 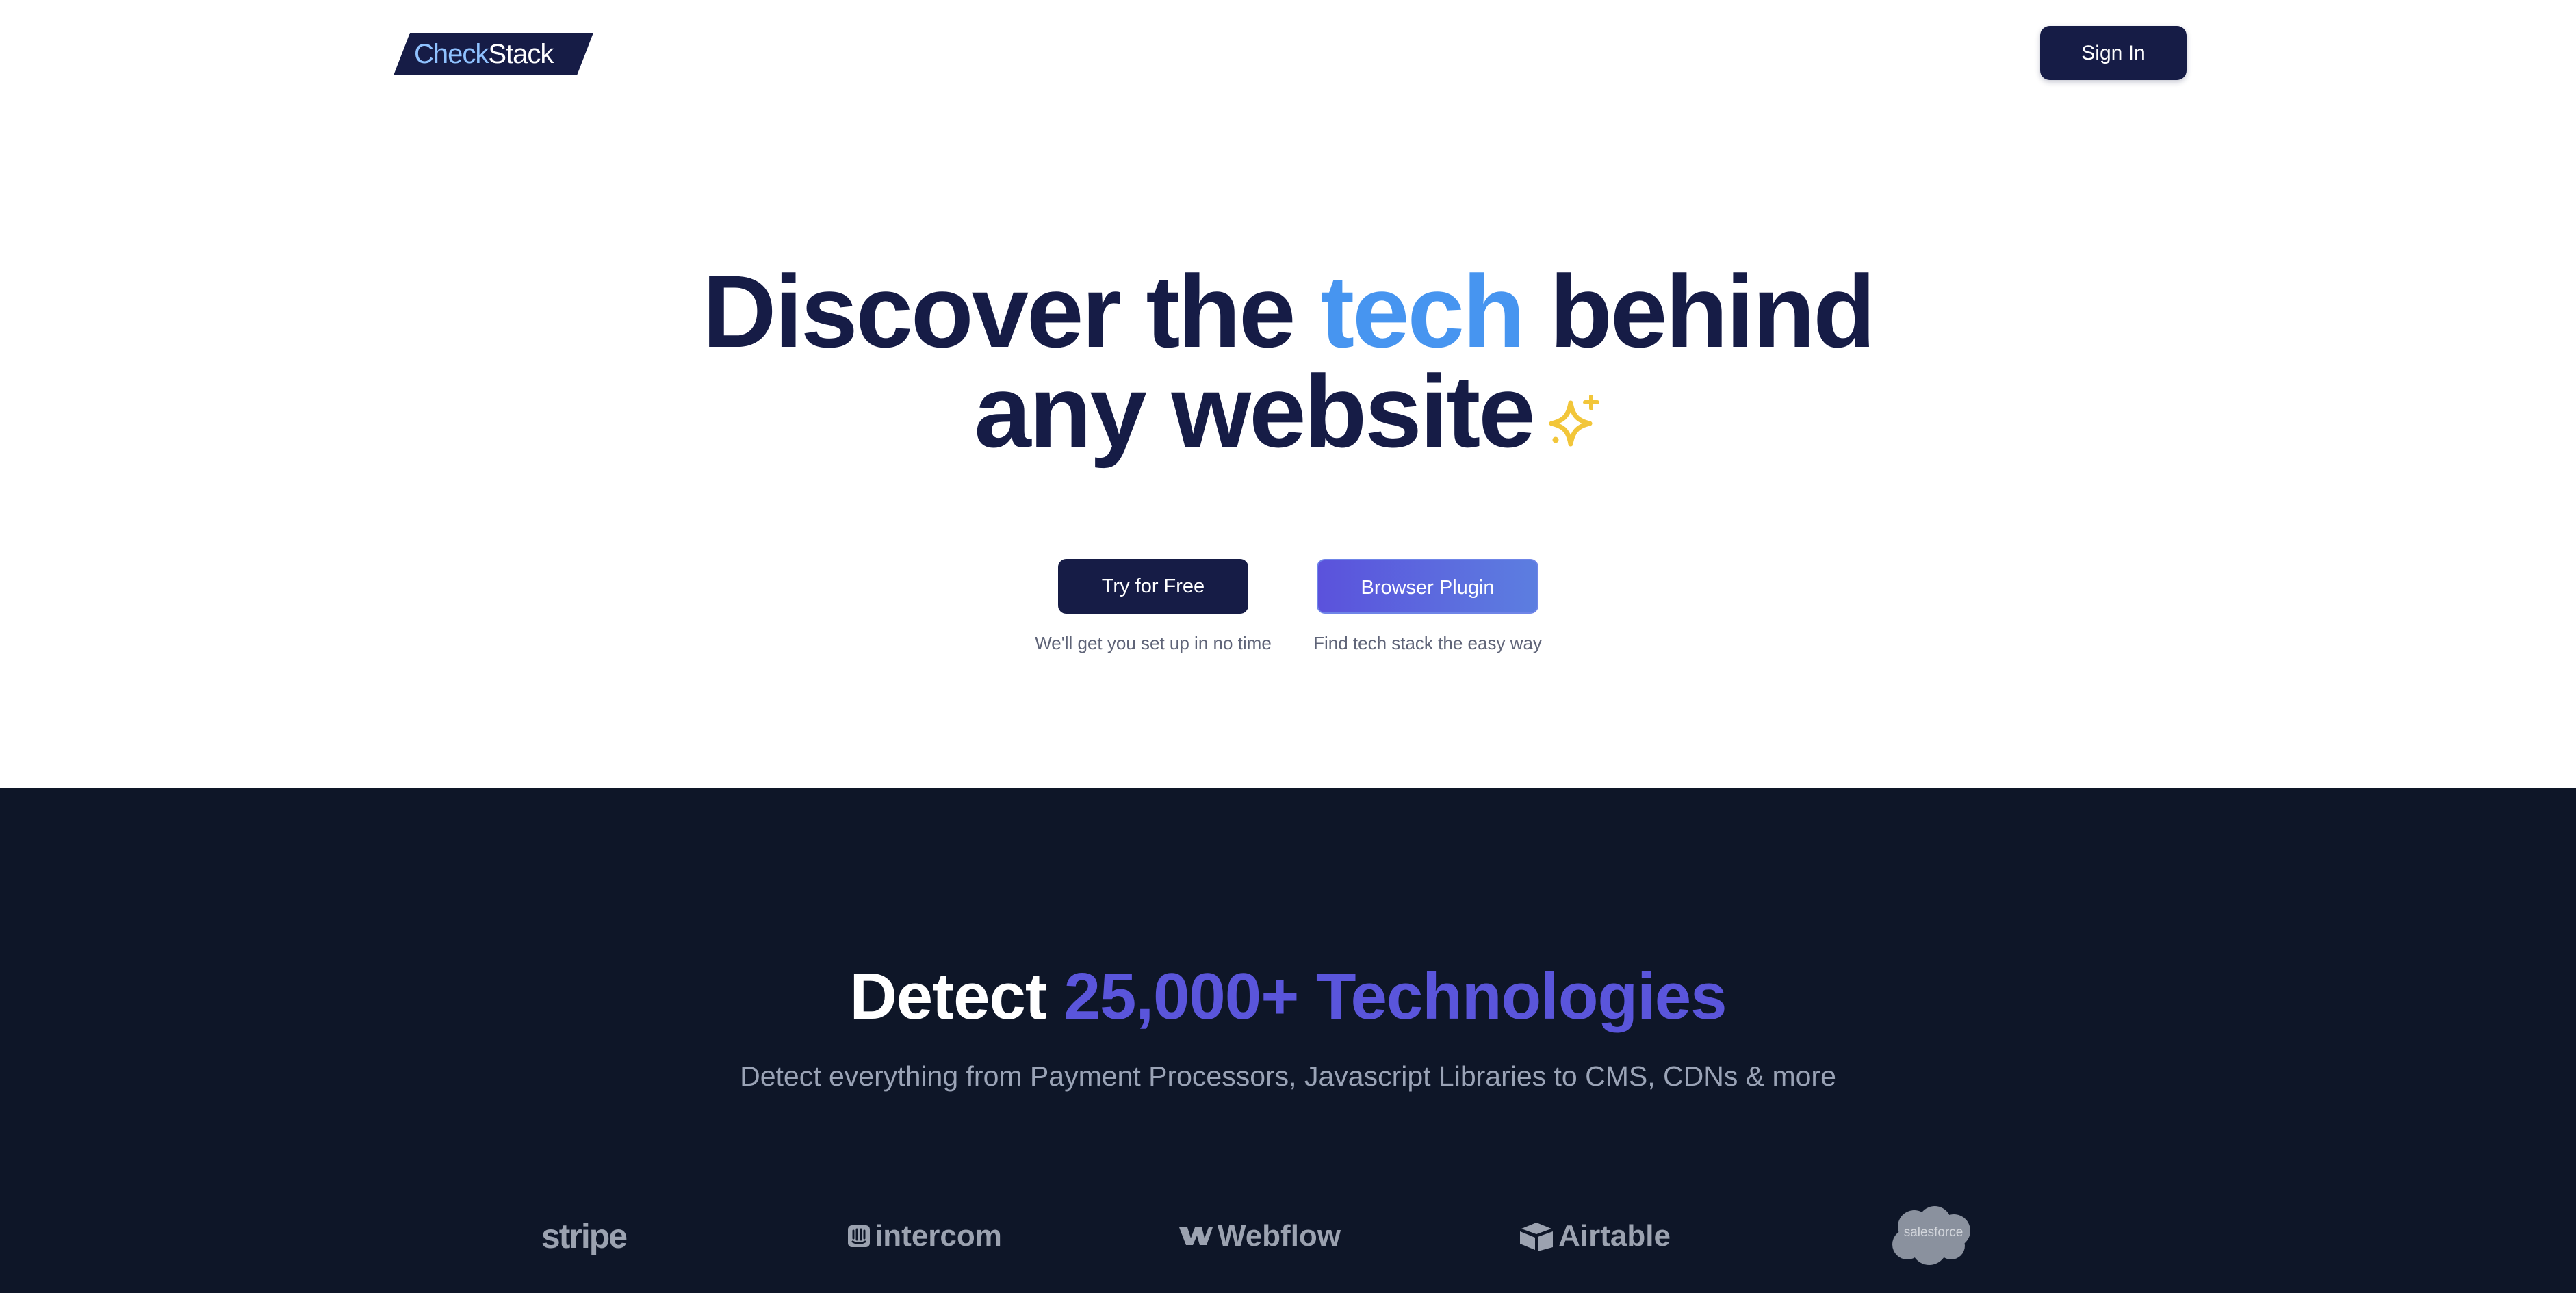 What do you see at coordinates (1574, 414) in the screenshot?
I see `sparkle-icon` at bounding box center [1574, 414].